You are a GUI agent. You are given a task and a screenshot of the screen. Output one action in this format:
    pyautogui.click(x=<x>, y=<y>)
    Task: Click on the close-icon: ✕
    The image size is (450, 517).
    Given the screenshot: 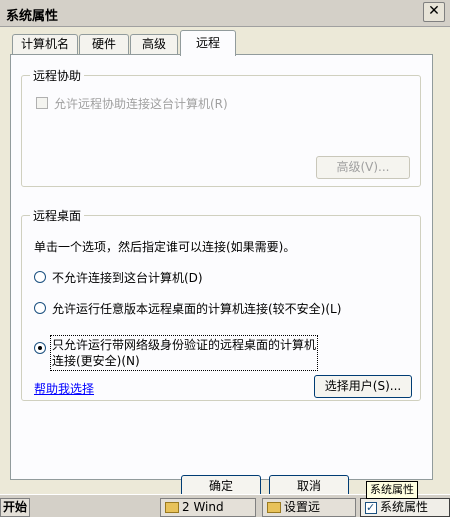 What is the action you would take?
    pyautogui.click(x=434, y=11)
    